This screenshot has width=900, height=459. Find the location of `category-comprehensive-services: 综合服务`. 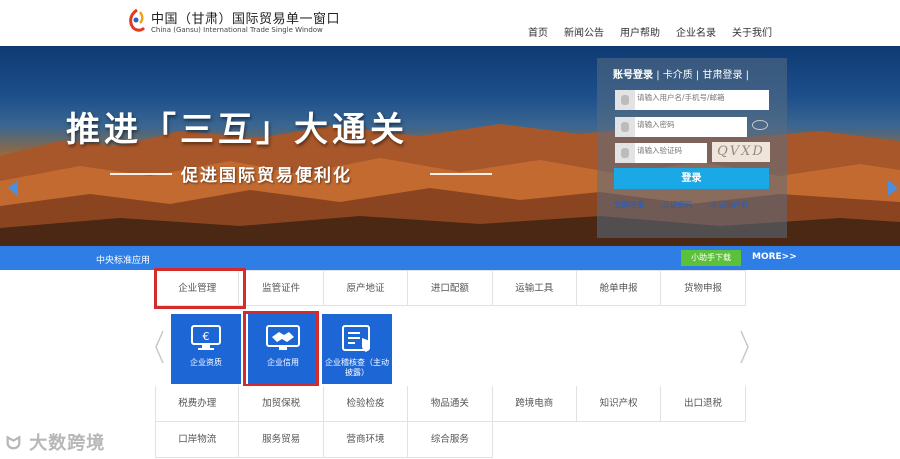

category-comprehensive-services: 综合服务 is located at coordinates (450, 440).